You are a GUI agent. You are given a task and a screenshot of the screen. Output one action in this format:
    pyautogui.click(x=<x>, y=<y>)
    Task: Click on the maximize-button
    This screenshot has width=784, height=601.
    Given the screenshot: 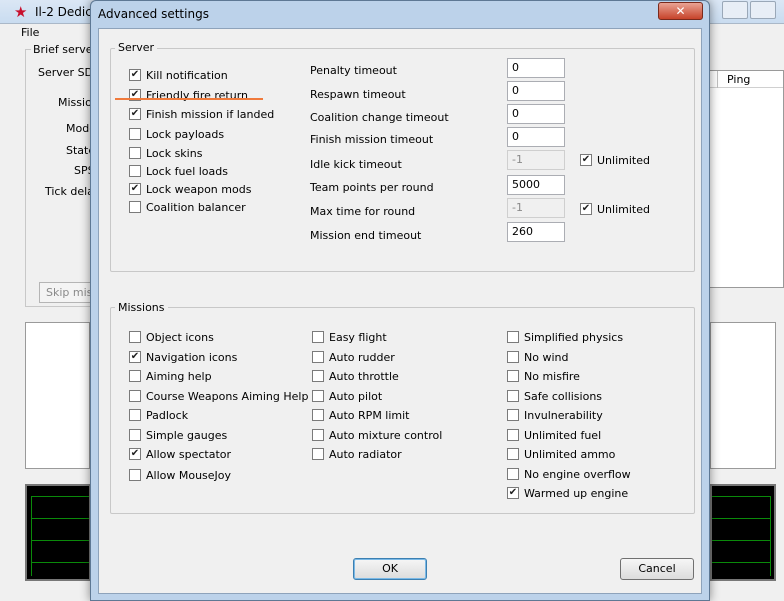 What is the action you would take?
    pyautogui.click(x=763, y=10)
    